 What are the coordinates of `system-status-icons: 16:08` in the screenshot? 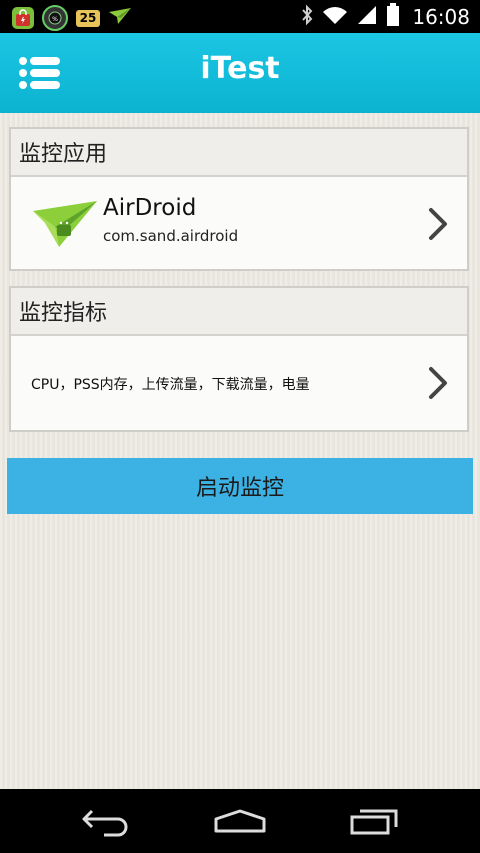 It's located at (385, 17).